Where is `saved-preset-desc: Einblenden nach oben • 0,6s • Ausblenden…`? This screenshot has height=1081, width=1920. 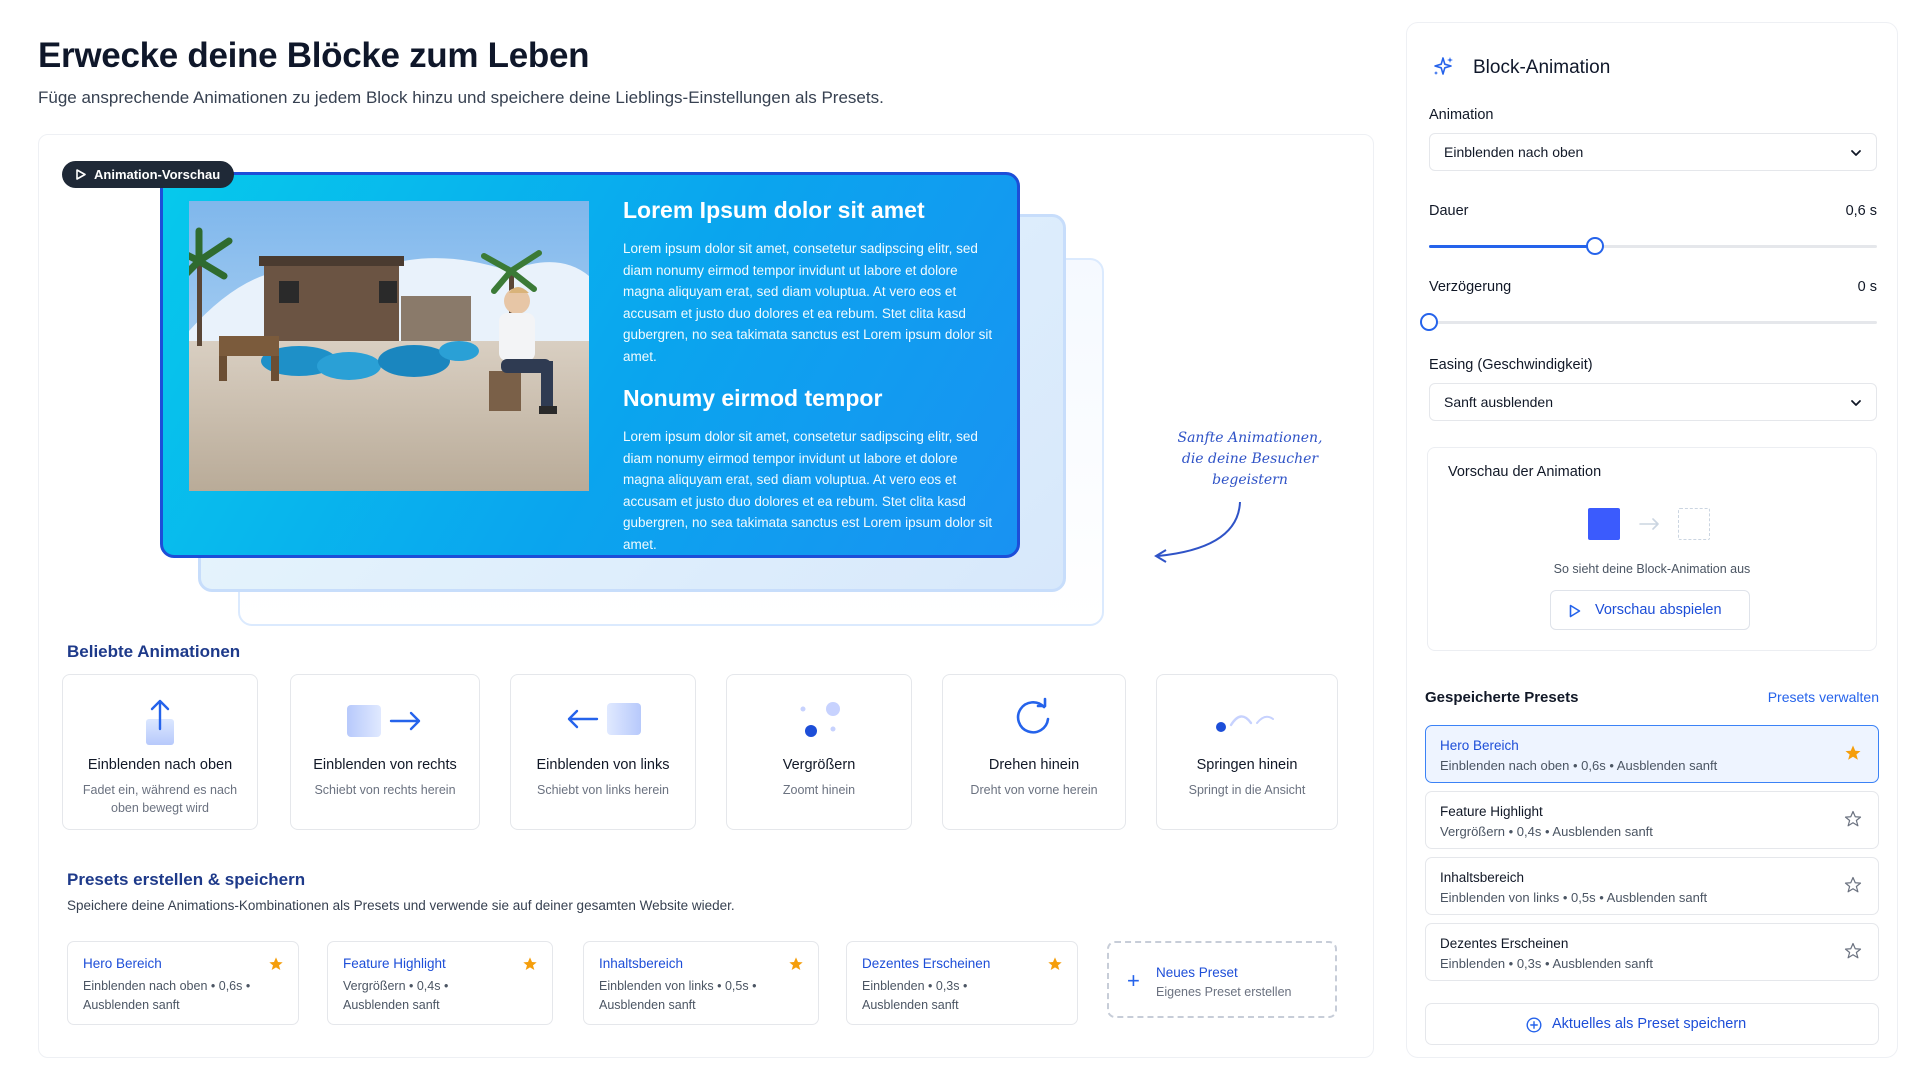
saved-preset-desc: Einblenden nach oben • 0,6s • Ausblenden… is located at coordinates (1579, 765).